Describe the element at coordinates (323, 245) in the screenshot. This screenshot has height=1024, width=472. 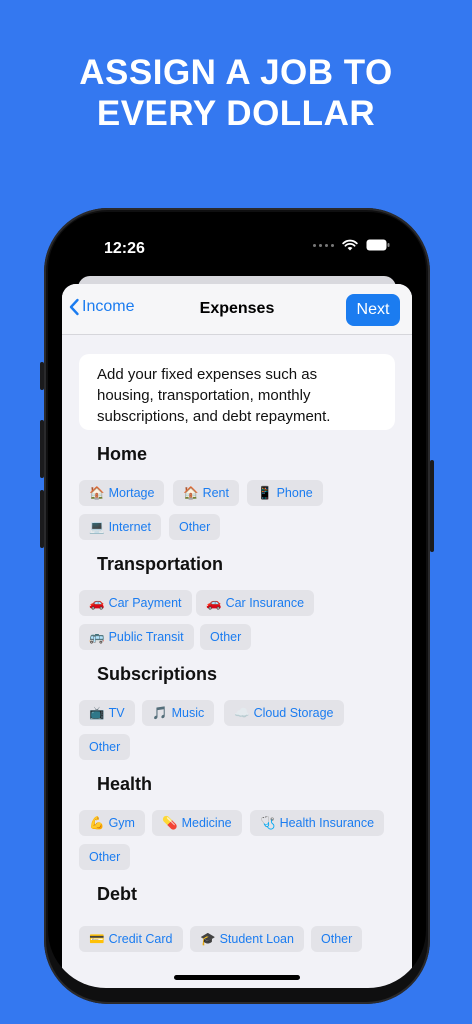
I see `cellular-icon` at that location.